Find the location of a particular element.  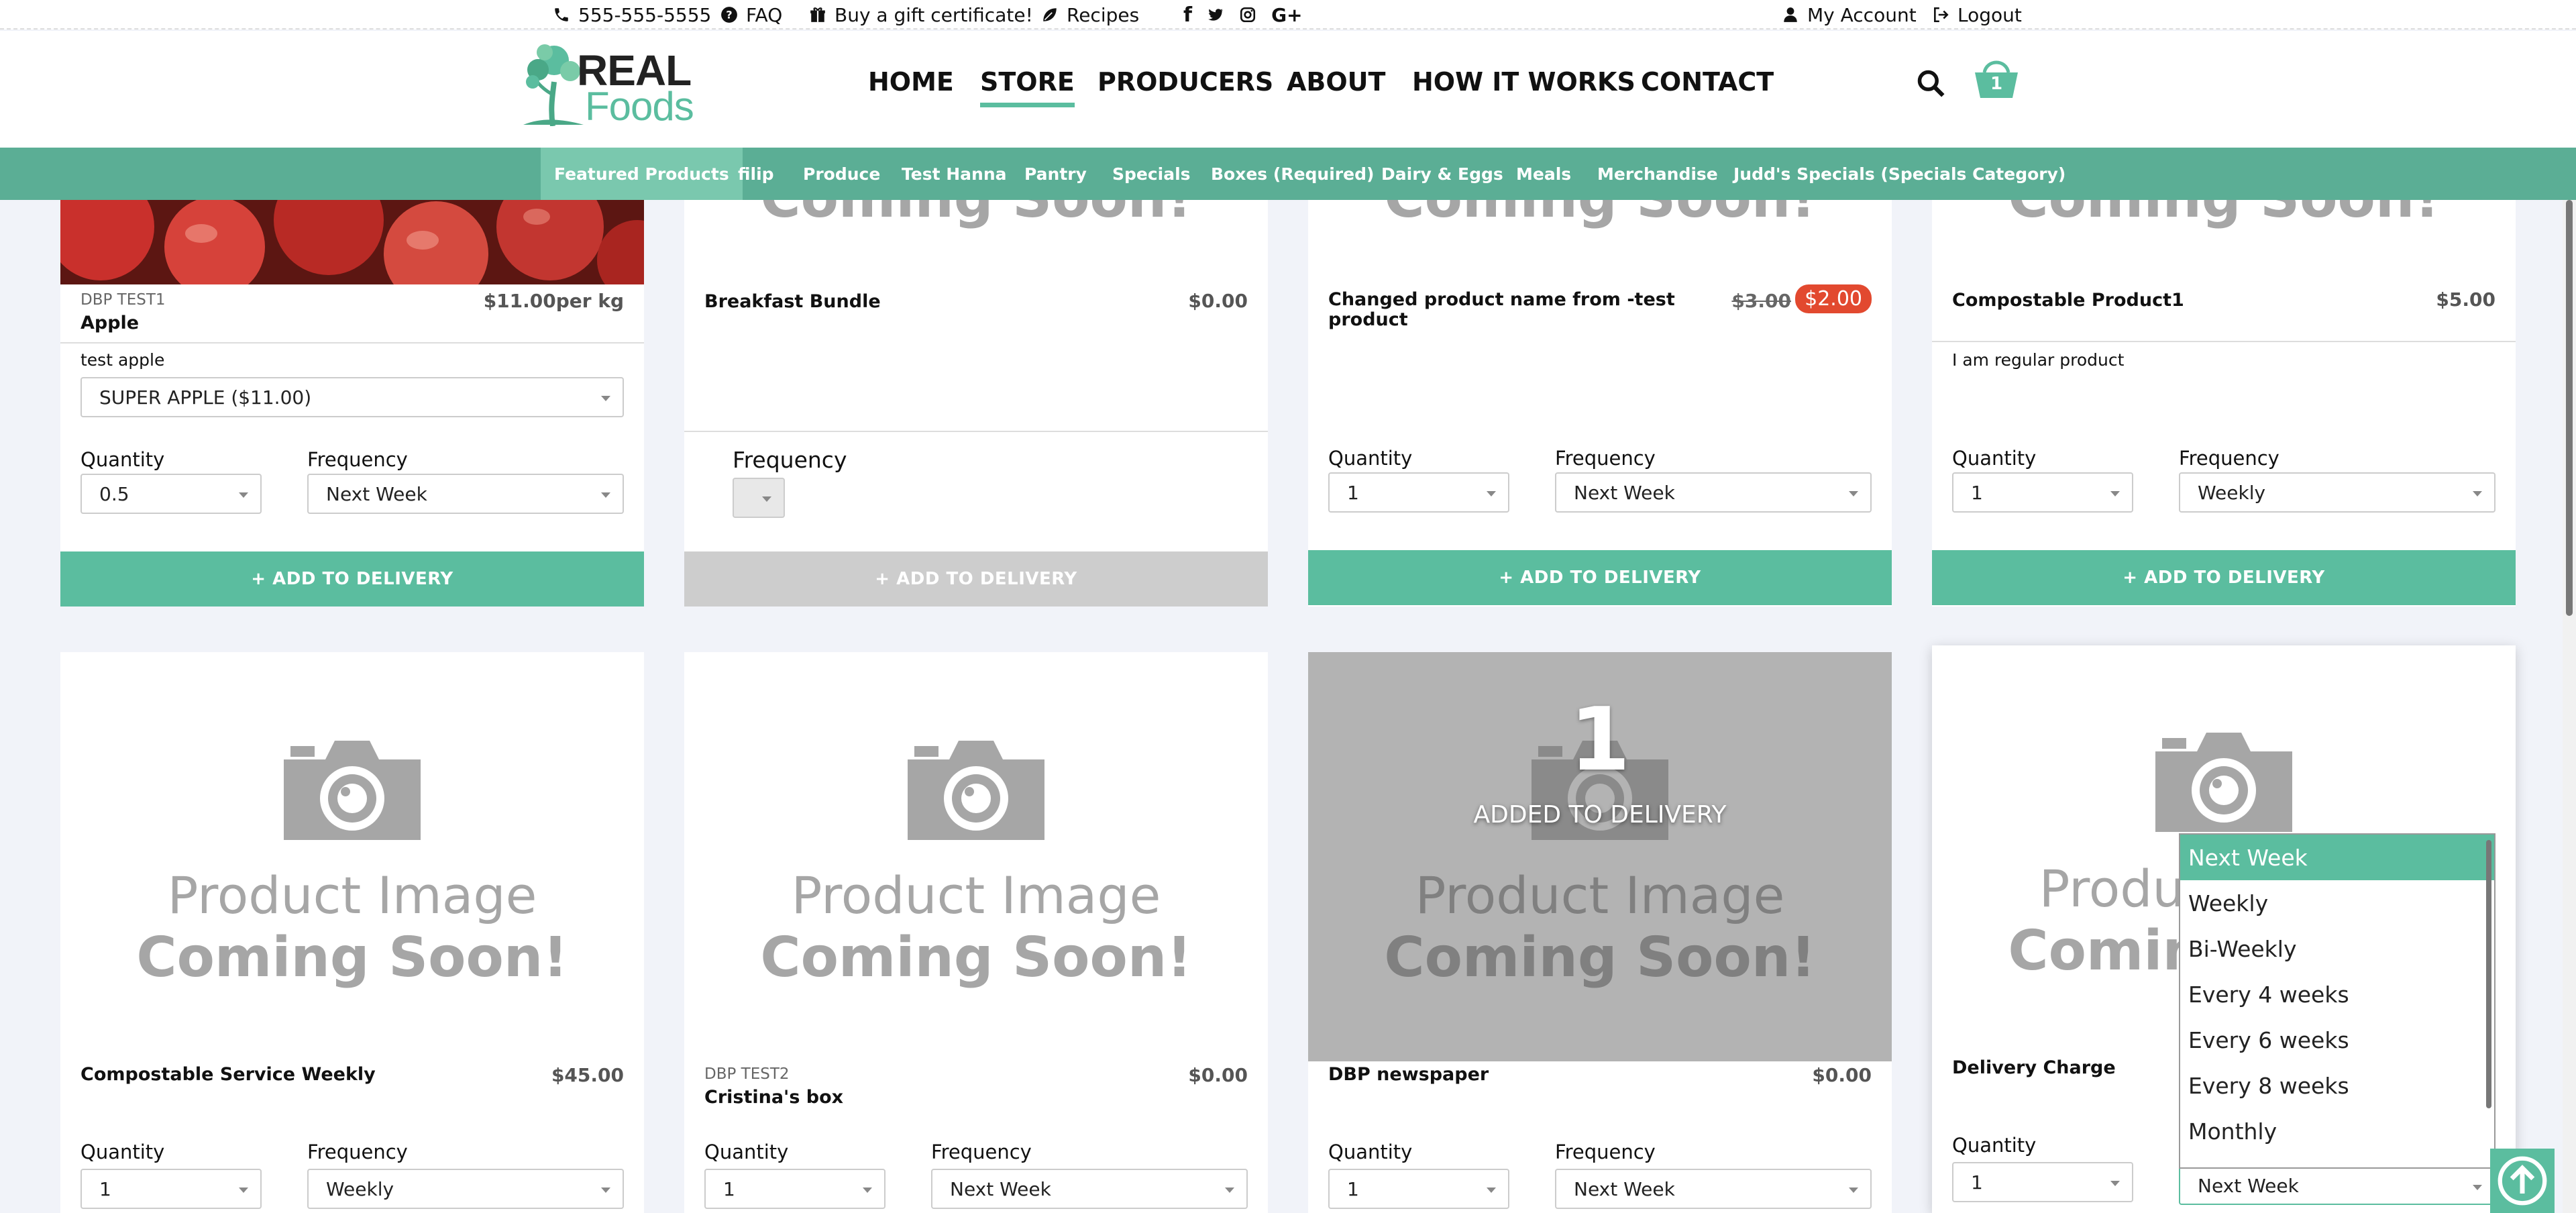

product-name: Delivery Charge is located at coordinates (2034, 1067).